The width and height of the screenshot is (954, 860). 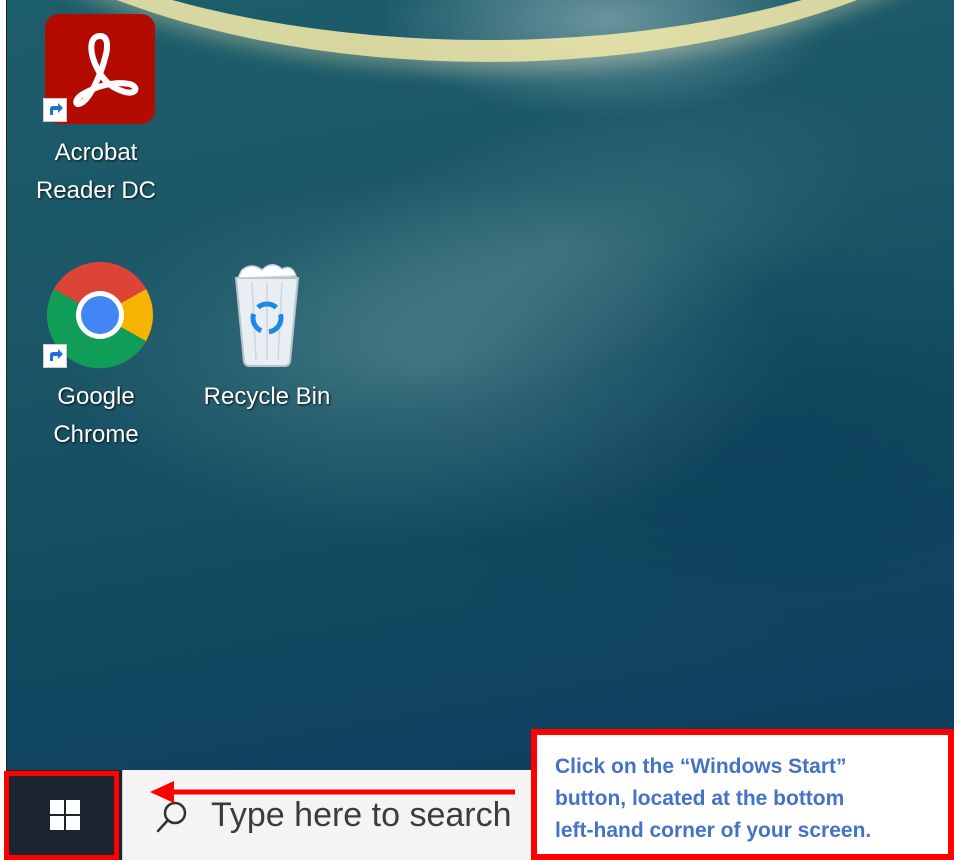 What do you see at coordinates (96, 357) in the screenshot?
I see `desktop-icon-google-chrome: Google Chrome` at bounding box center [96, 357].